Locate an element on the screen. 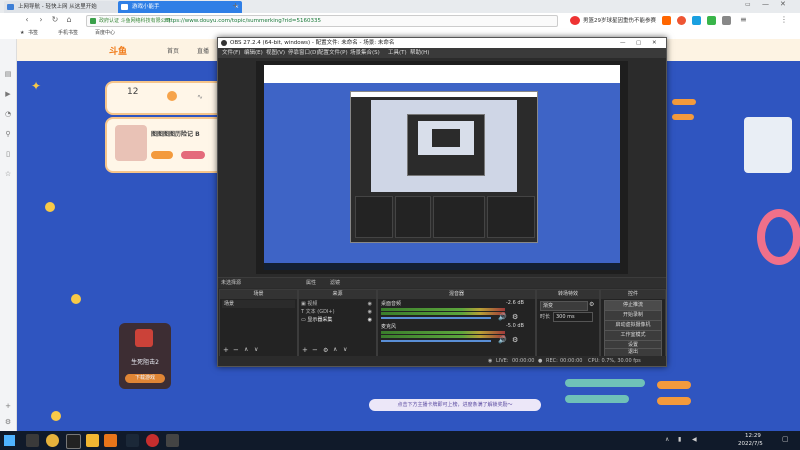 The image size is (800, 450). nav-home: 首页 is located at coordinates (173, 50).